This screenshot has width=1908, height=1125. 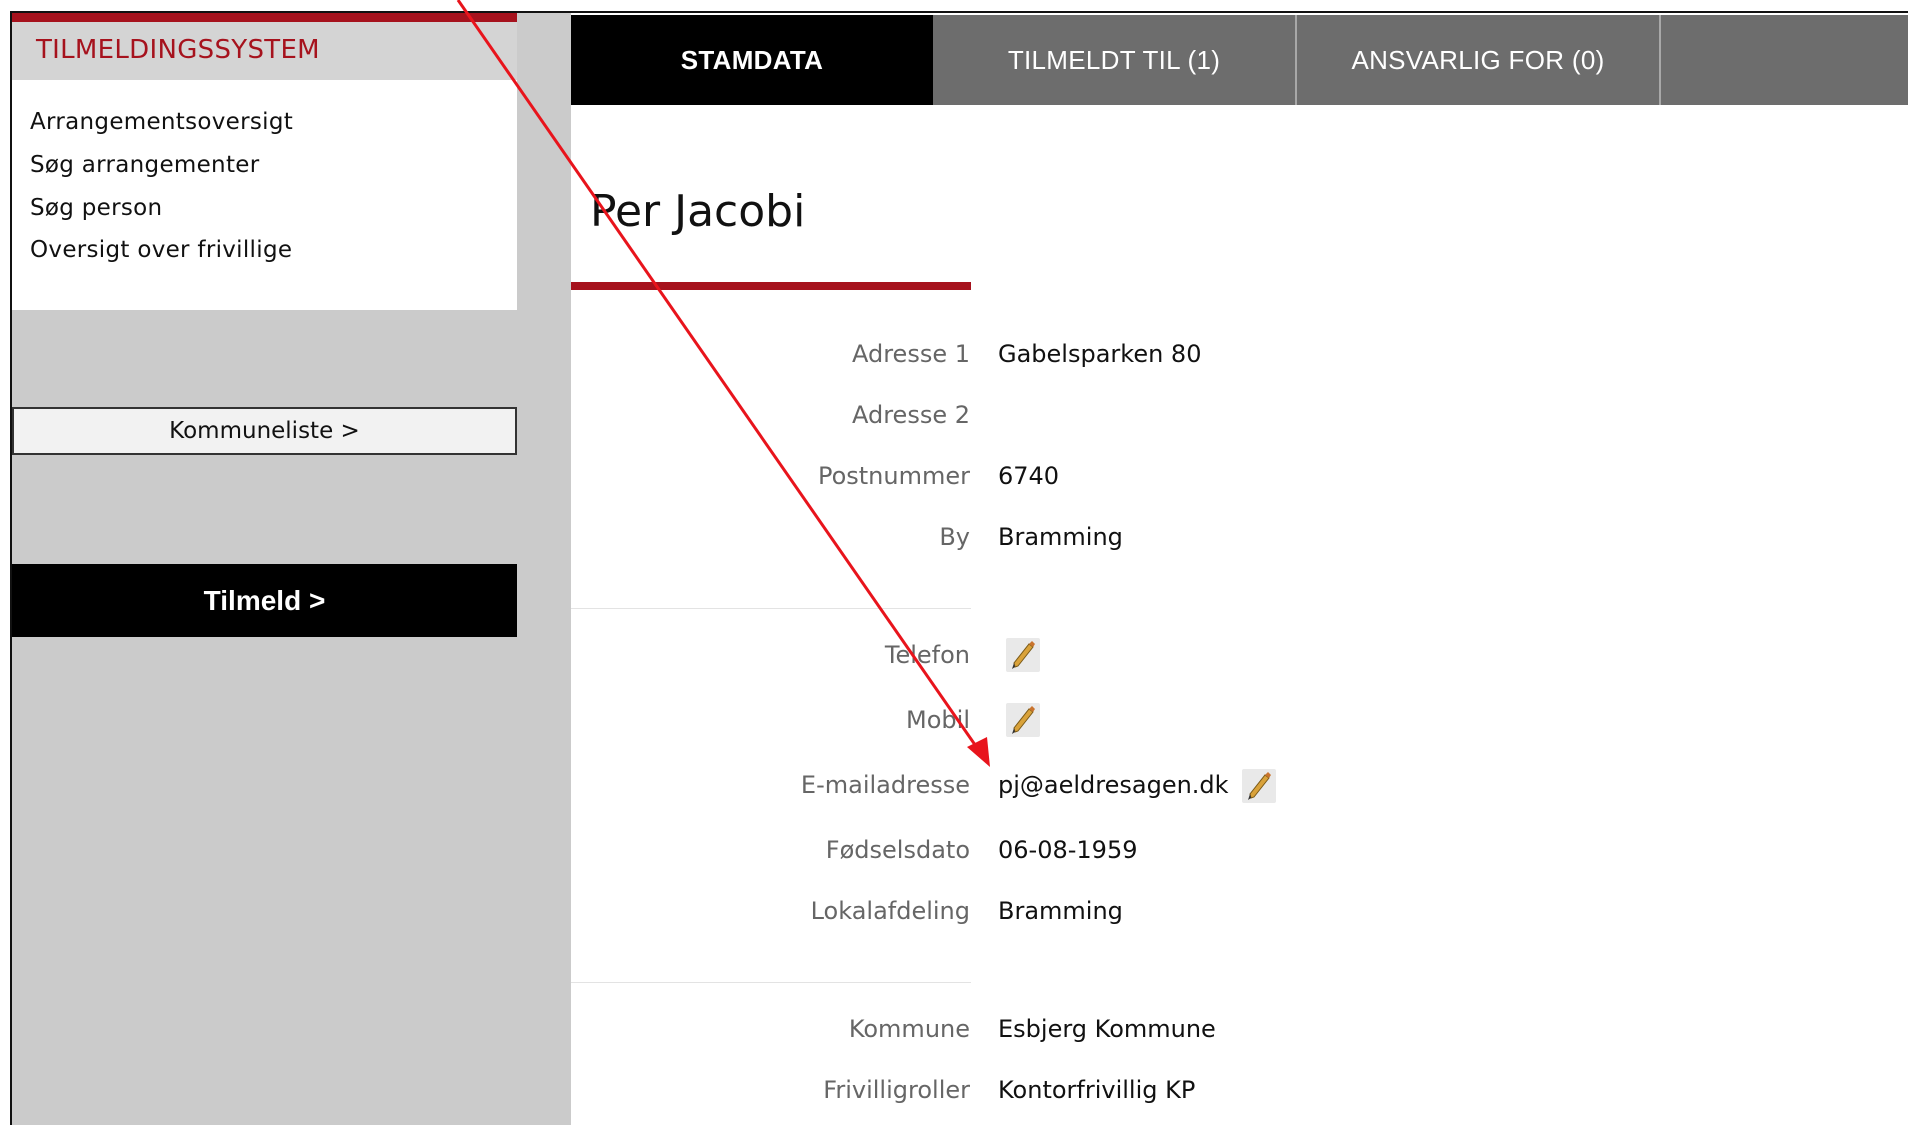 What do you see at coordinates (264, 600) in the screenshot?
I see `tilmeld-button: Tilmeld >` at bounding box center [264, 600].